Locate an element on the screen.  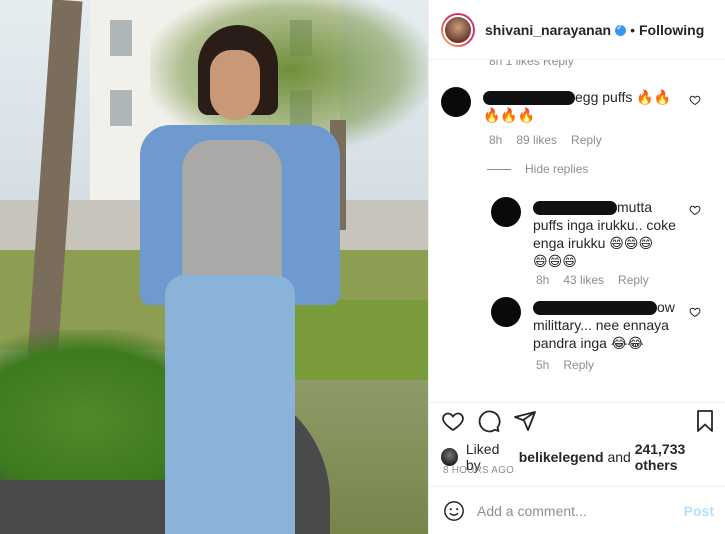
add-comment-bar: Post is located at coordinates (577, 510).